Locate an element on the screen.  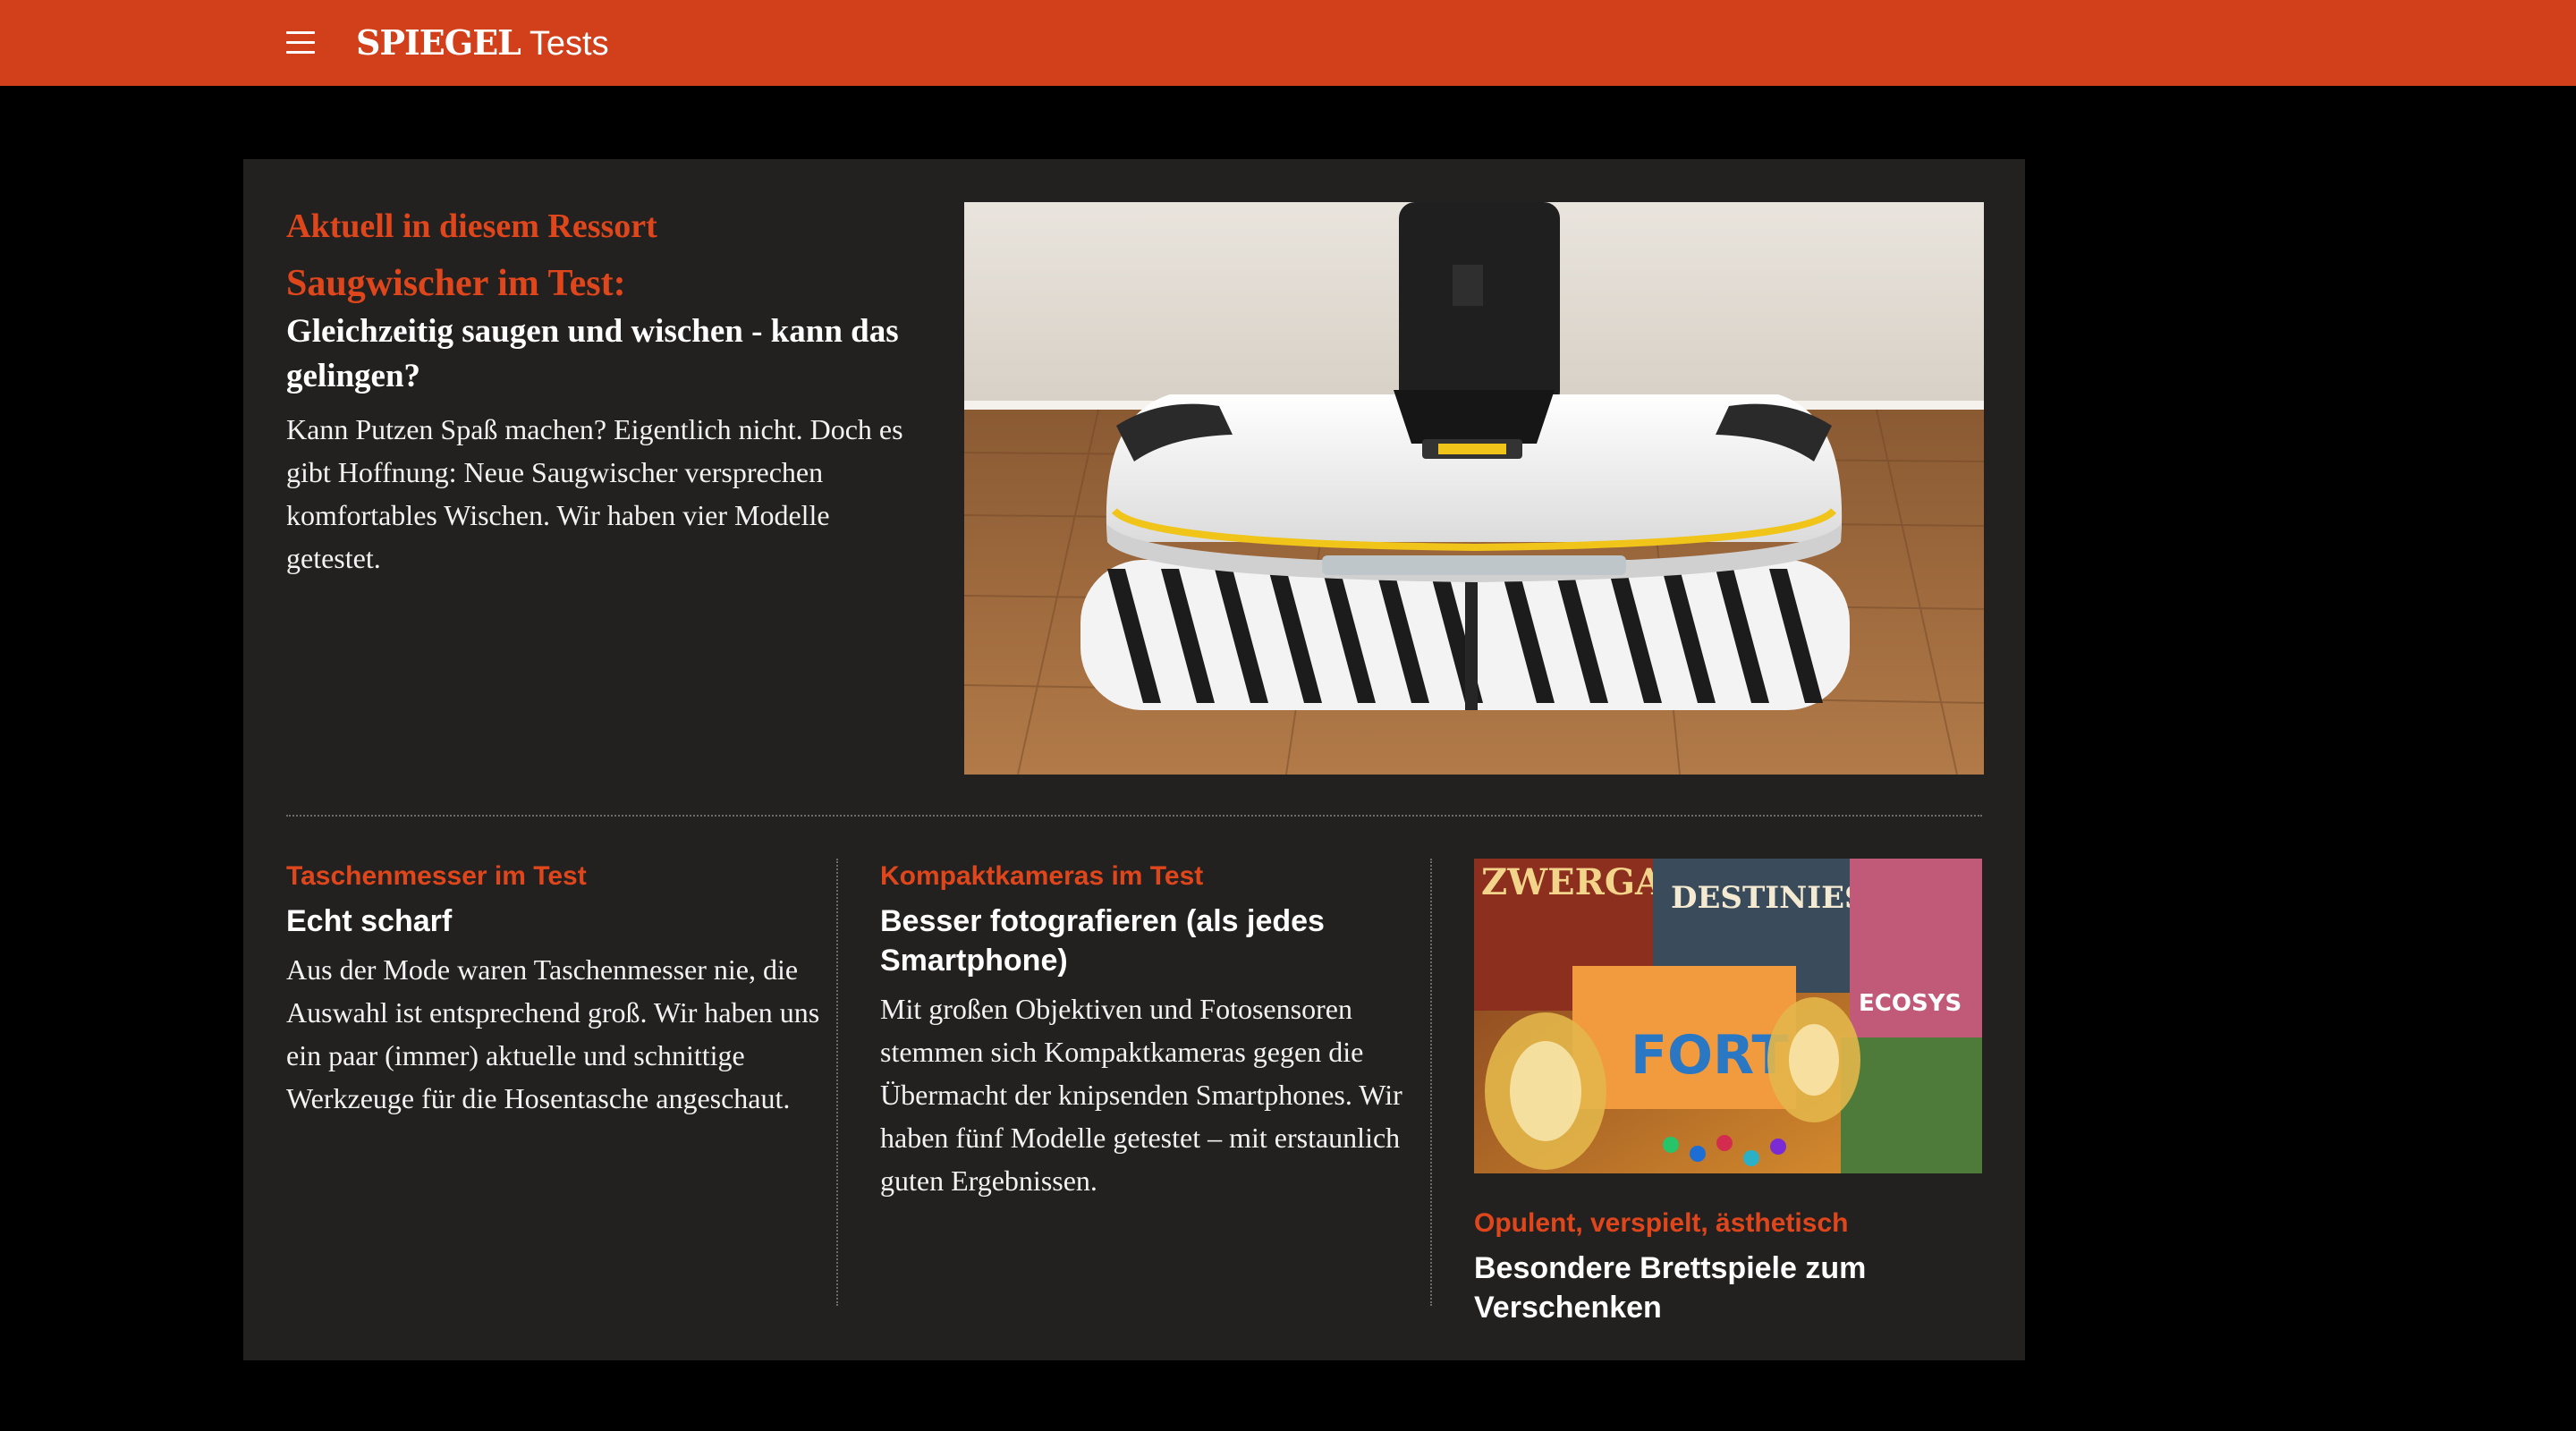
section-divider is located at coordinates (1134, 816).